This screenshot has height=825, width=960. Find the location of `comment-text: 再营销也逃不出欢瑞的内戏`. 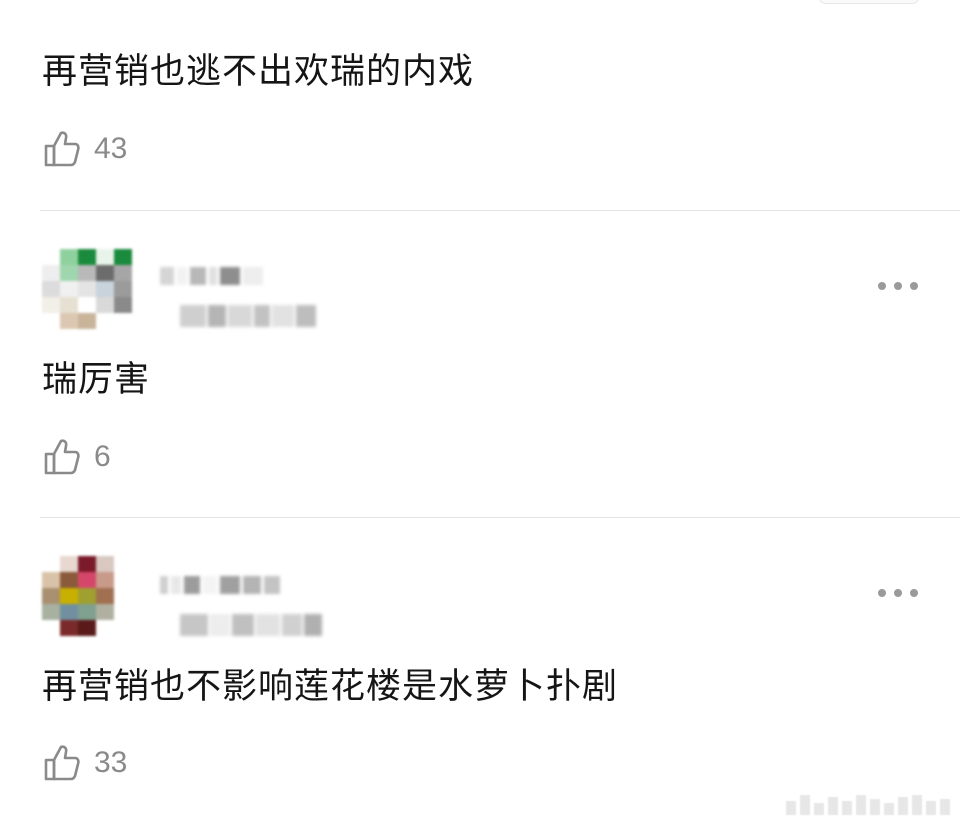

comment-text: 再营销也逃不出欢瑞的内戏 is located at coordinates (258, 72).